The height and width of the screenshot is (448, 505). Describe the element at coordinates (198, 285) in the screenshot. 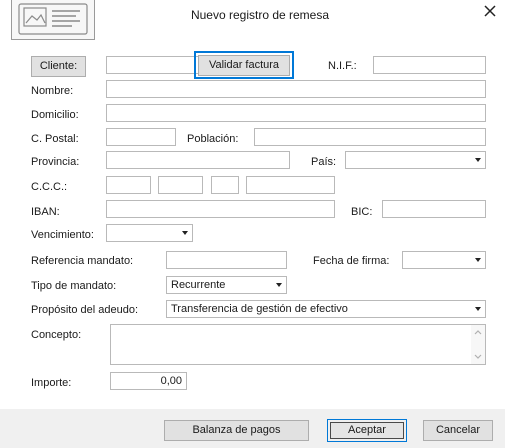

I see `tipo-mandato-value: Recurrente` at that location.